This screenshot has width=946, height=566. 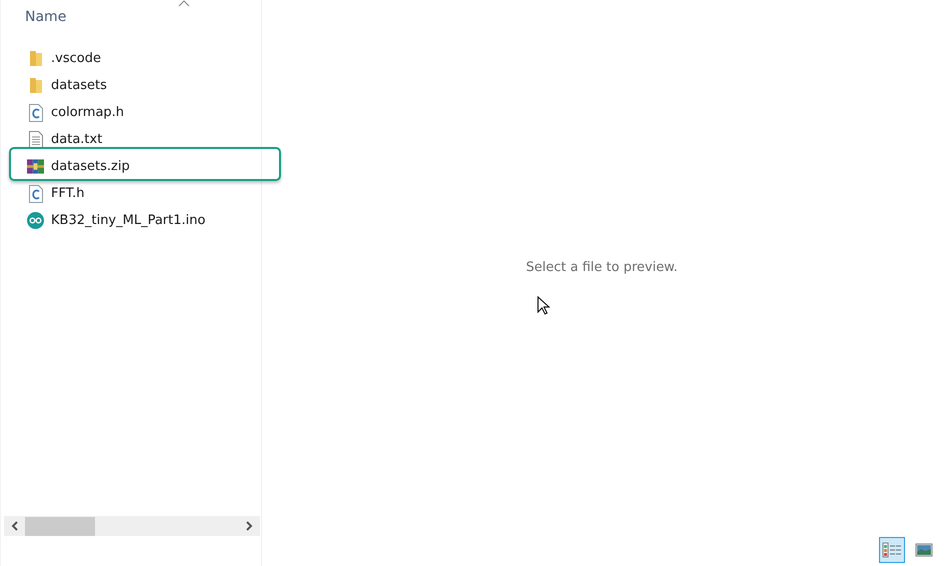 What do you see at coordinates (87, 112) in the screenshot?
I see `file-name: colormap.h` at bounding box center [87, 112].